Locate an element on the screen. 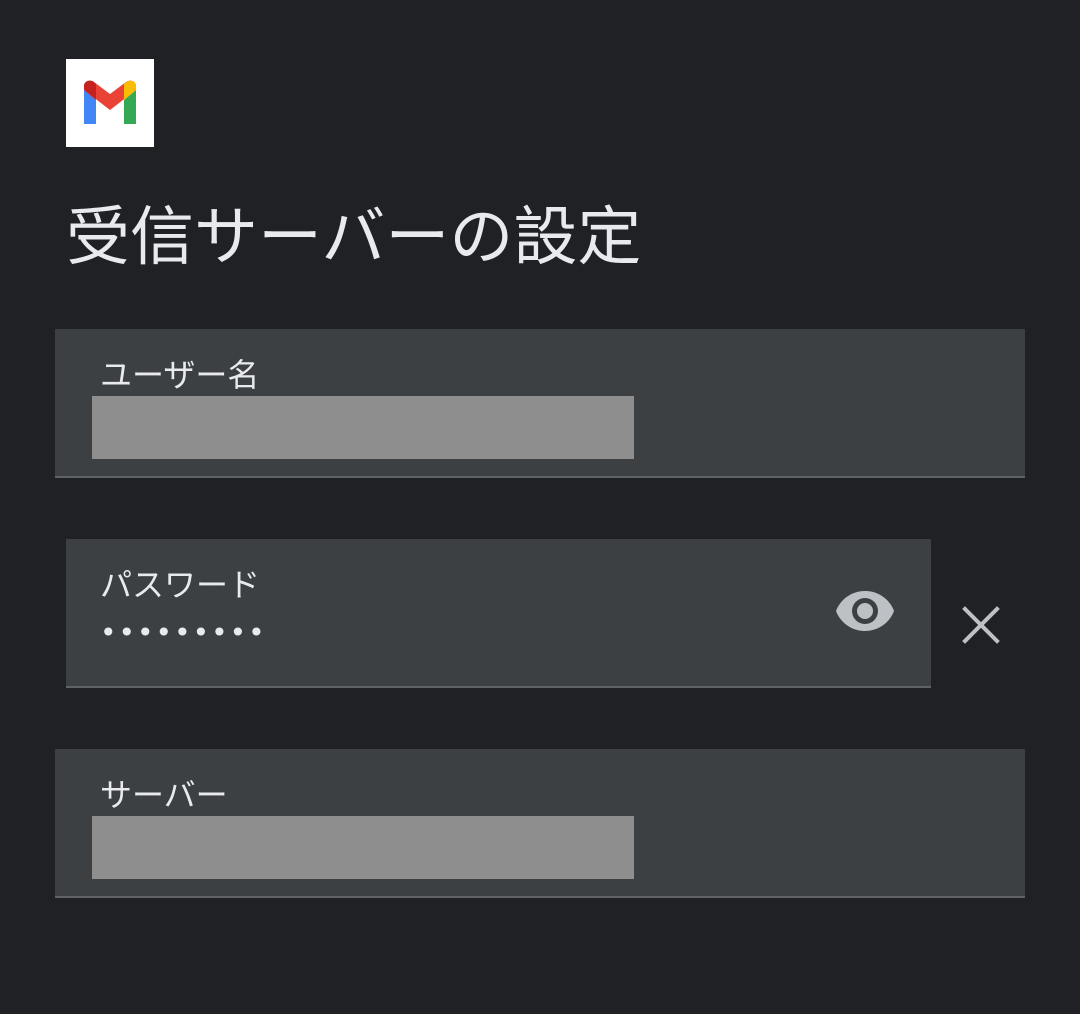  server-field: サーバー is located at coordinates (540, 823).